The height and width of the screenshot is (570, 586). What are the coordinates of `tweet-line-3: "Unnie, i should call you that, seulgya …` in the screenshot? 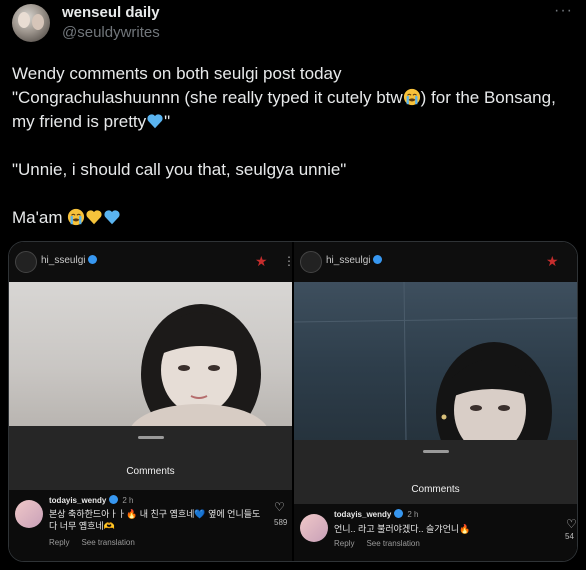 It's located at (179, 169).